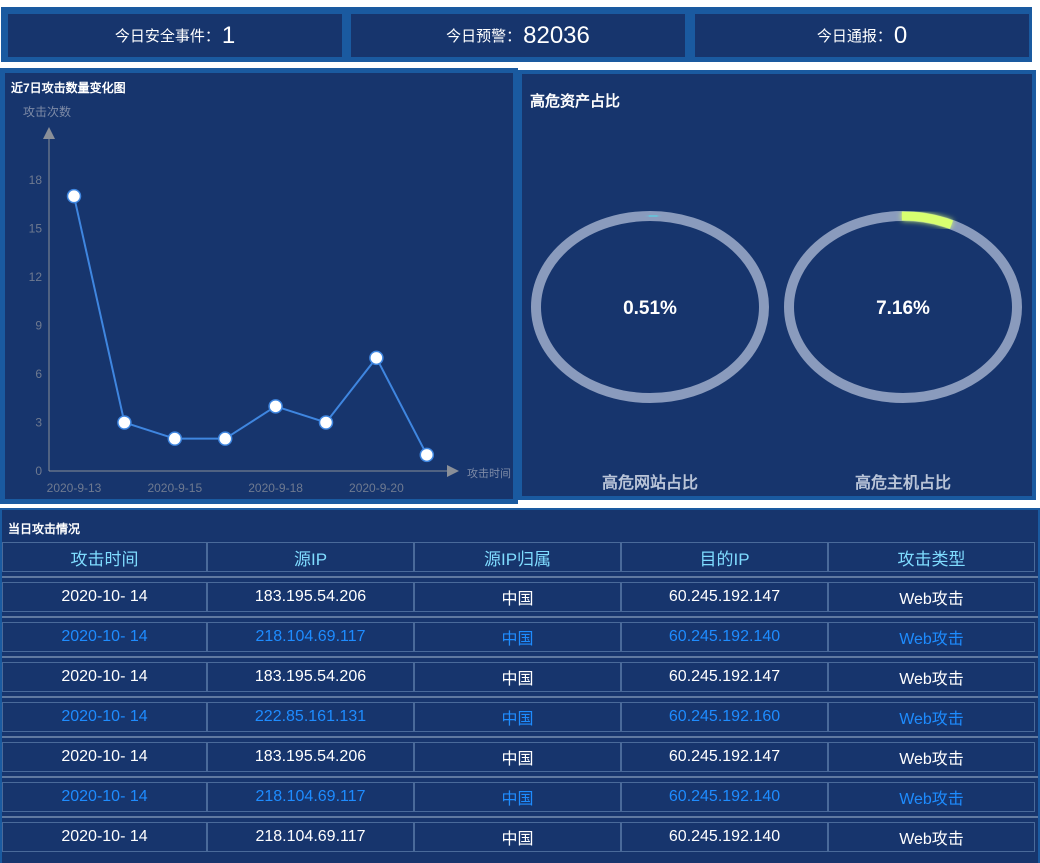 This screenshot has height=863, width=1040. I want to click on y-tick-label: 3, so click(38, 423).